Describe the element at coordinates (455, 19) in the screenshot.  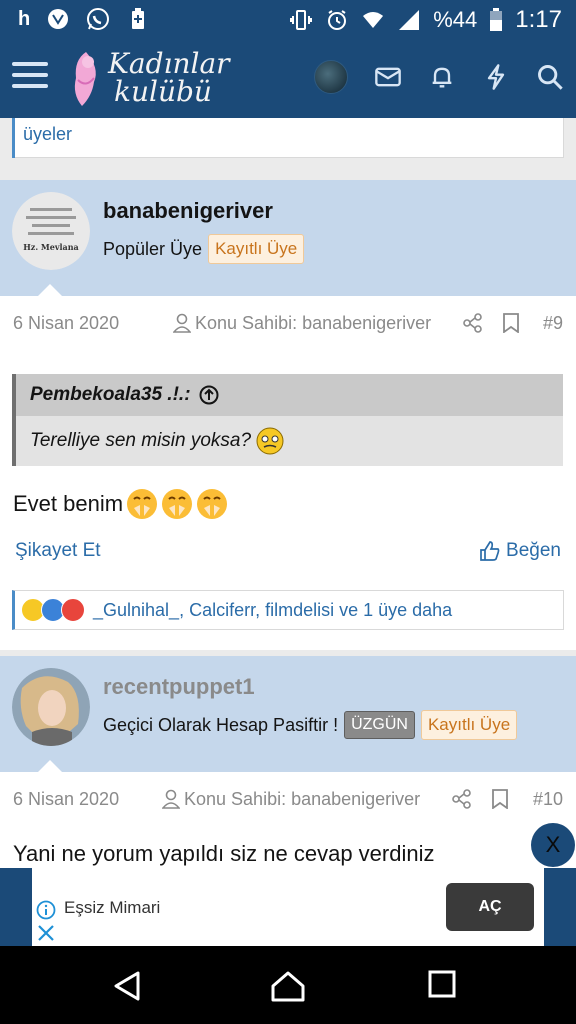
I see `battery-percent: %44` at that location.